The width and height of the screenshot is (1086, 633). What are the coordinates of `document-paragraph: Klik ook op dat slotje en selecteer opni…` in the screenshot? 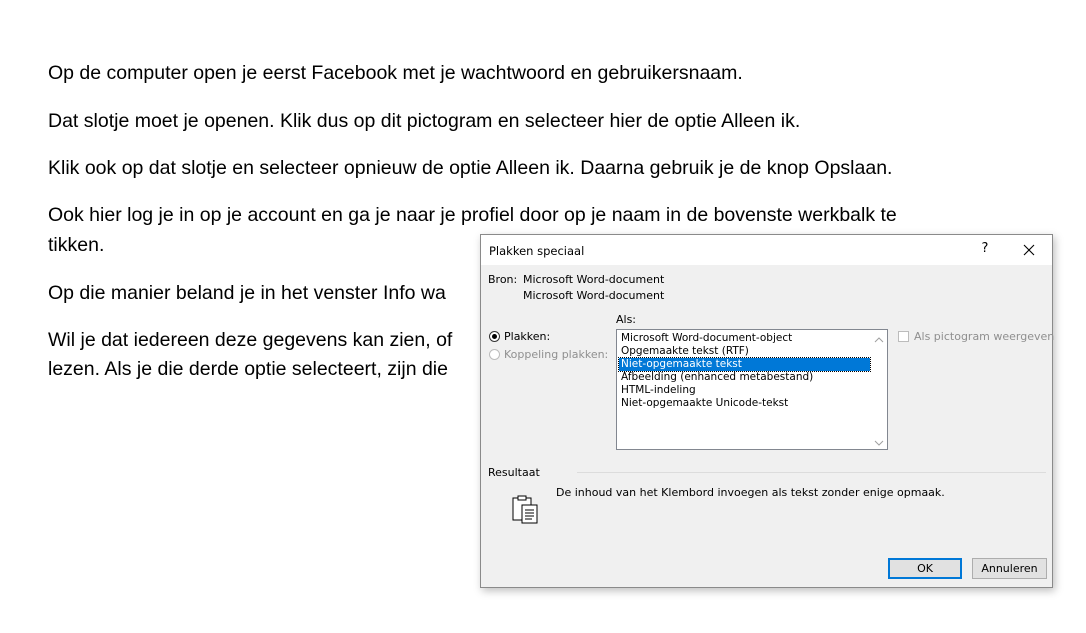 It's located at (470, 168).